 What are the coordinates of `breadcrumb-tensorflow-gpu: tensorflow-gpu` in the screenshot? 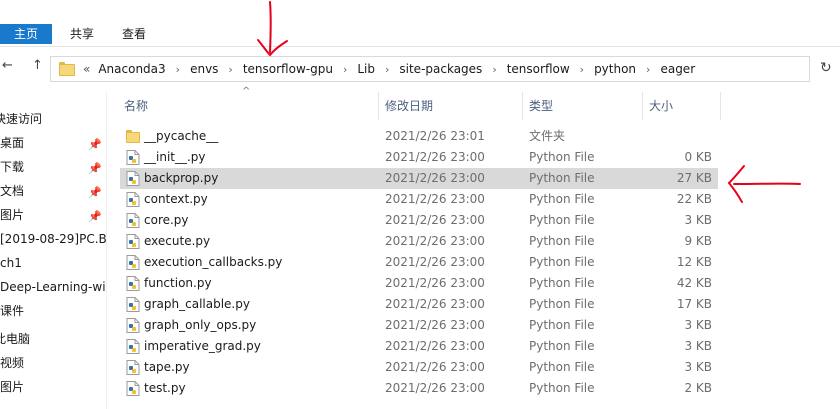 It's located at (288, 69).